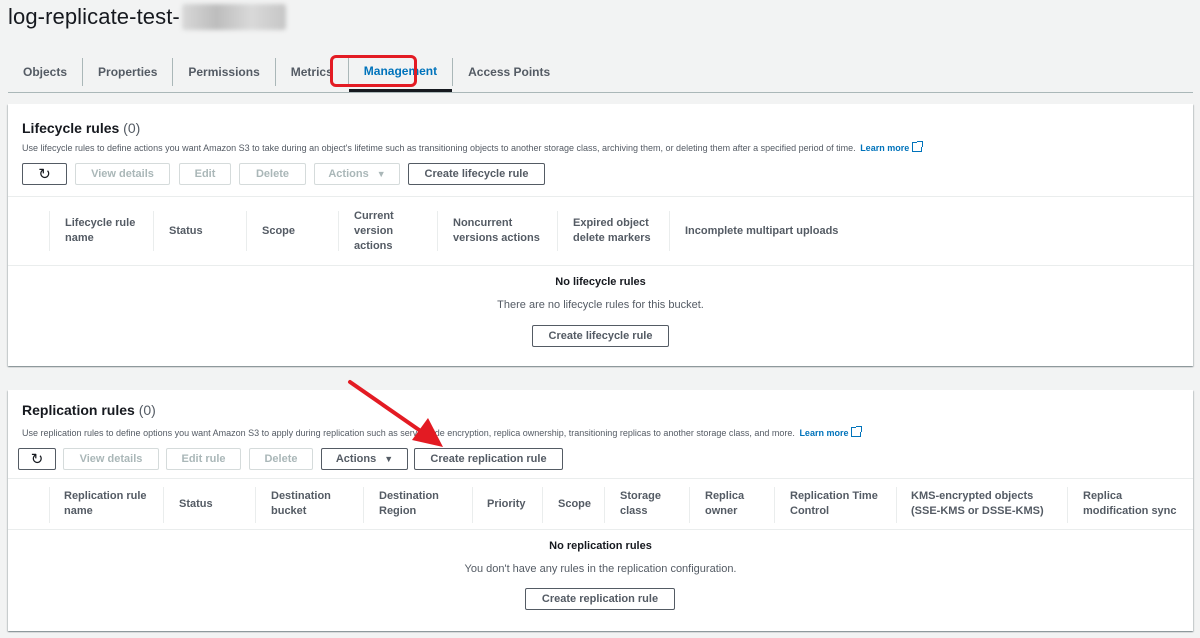  I want to click on replication-learn-more-link: Learn more, so click(823, 433).